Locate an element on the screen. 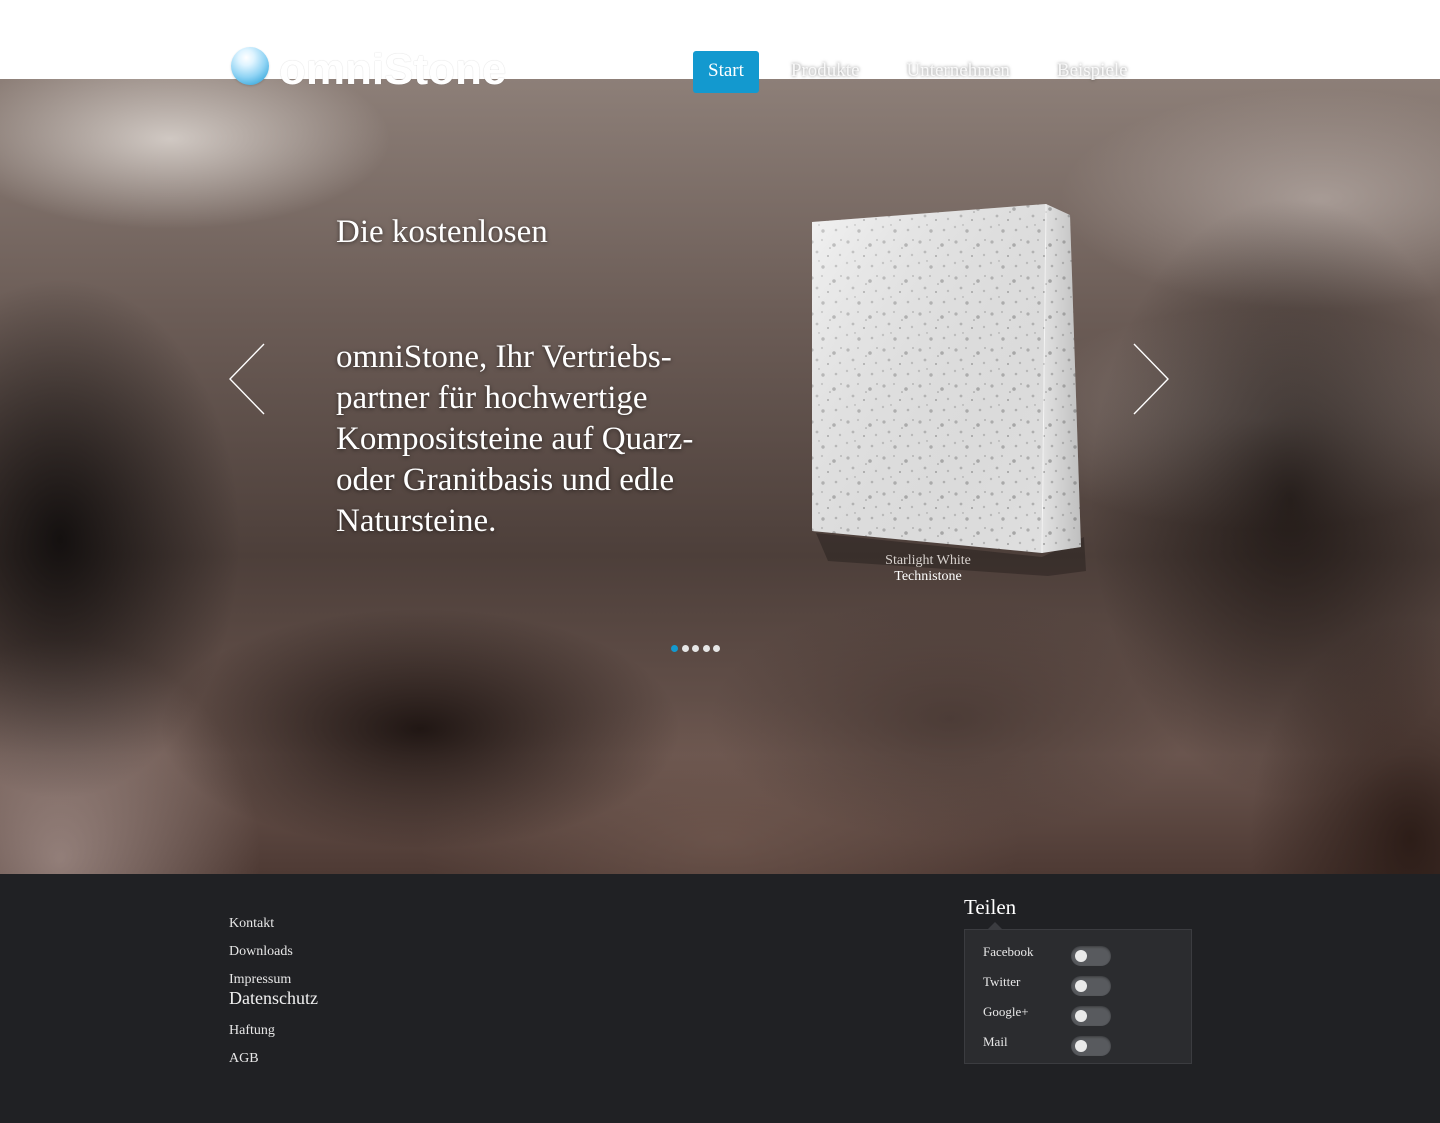 The image size is (1440, 1123). share-panel: Facebook Twitter Google+ Mail is located at coordinates (1078, 993).